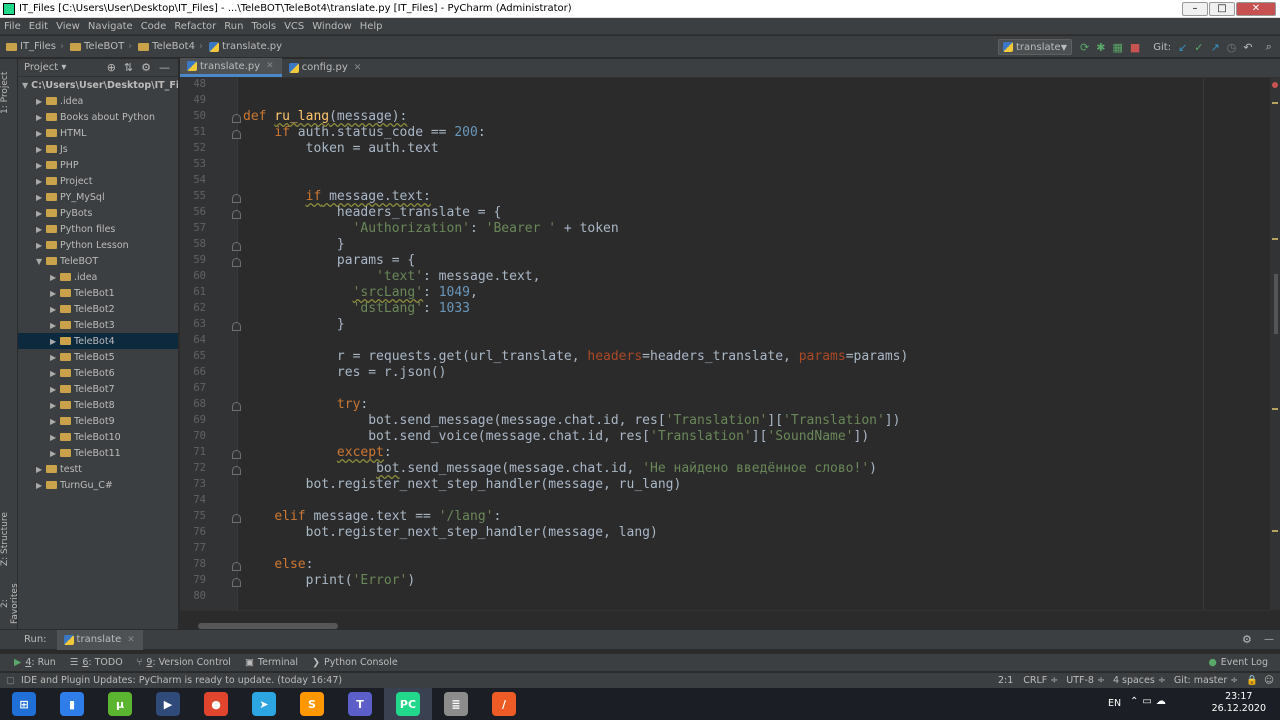 This screenshot has width=1280, height=720. Describe the element at coordinates (317, 452) in the screenshot. I see `code-line: except:` at that location.